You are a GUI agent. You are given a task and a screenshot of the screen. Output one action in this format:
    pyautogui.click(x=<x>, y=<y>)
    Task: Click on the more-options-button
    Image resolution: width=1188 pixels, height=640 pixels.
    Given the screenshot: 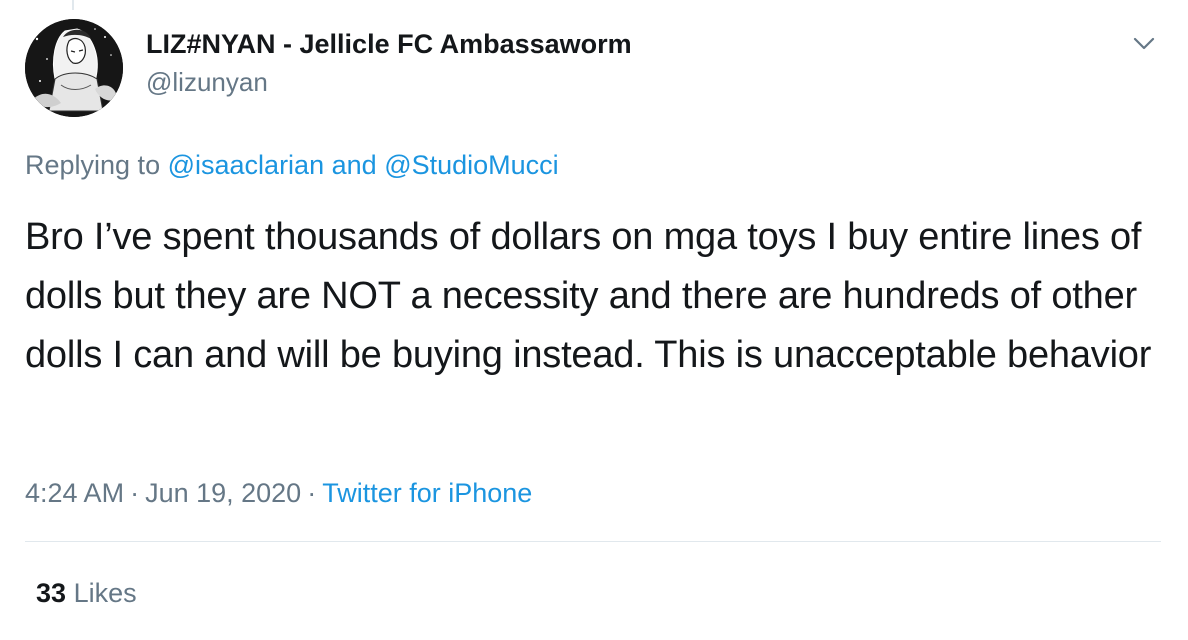 What is the action you would take?
    pyautogui.click(x=1144, y=44)
    